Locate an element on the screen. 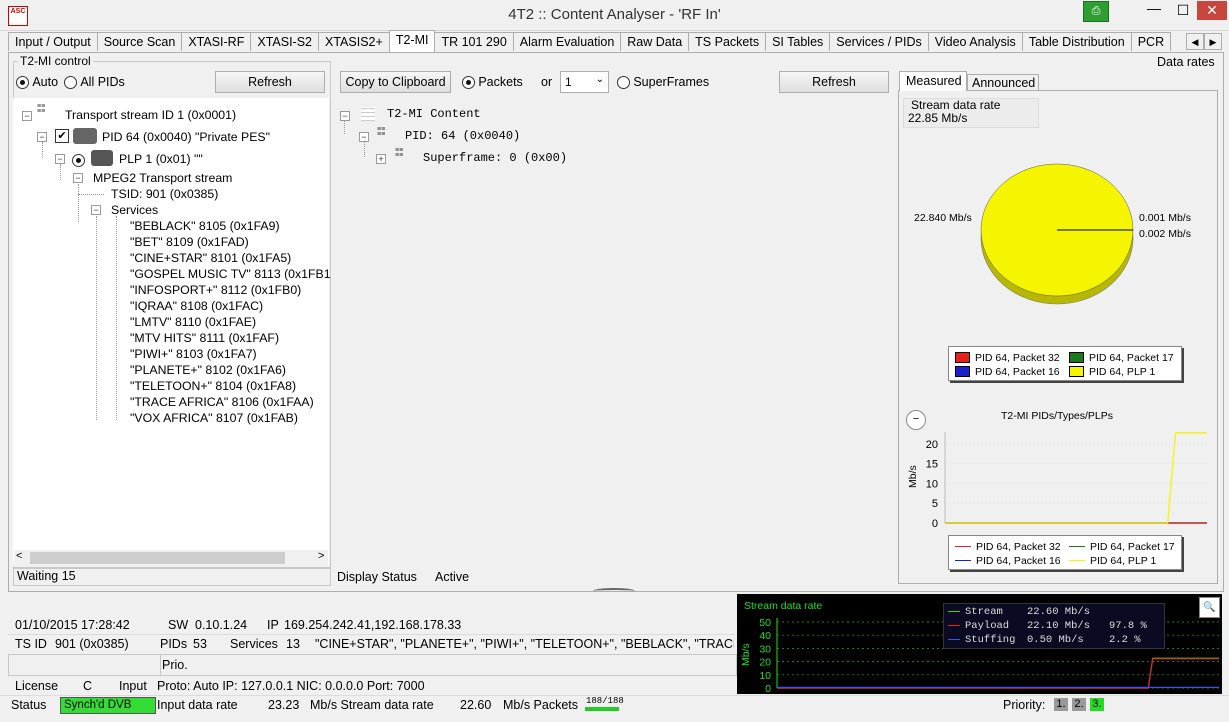 This screenshot has height=722, width=1229. plp-radio is located at coordinates (78, 160).